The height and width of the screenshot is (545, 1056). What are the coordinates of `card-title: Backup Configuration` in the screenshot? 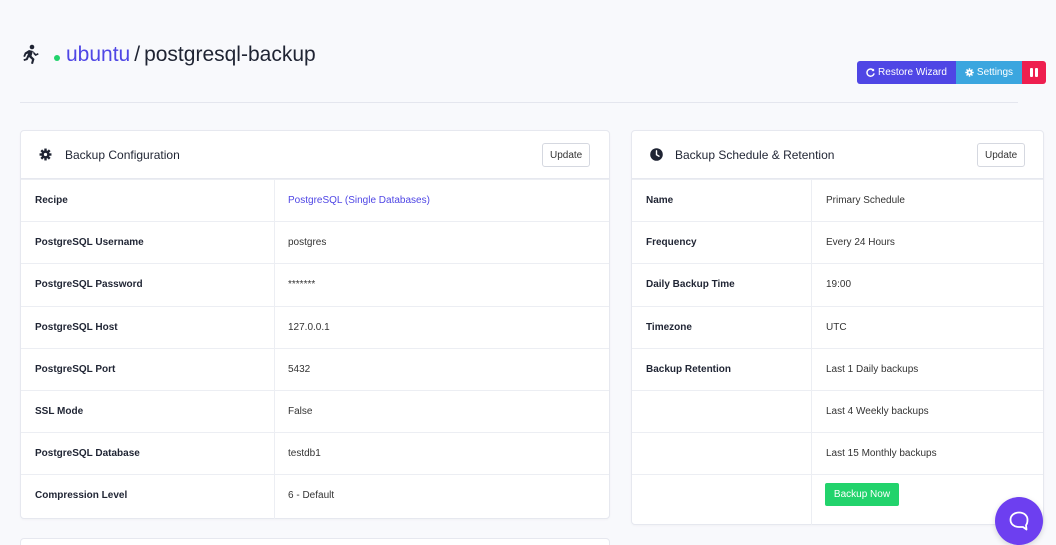 It's located at (122, 155).